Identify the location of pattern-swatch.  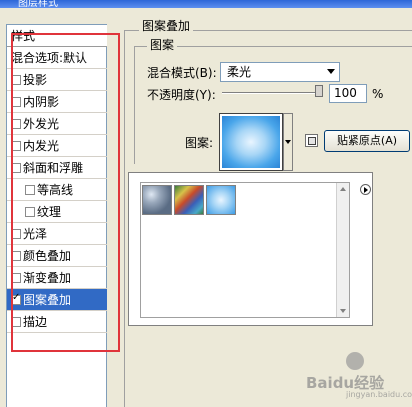
(251, 142).